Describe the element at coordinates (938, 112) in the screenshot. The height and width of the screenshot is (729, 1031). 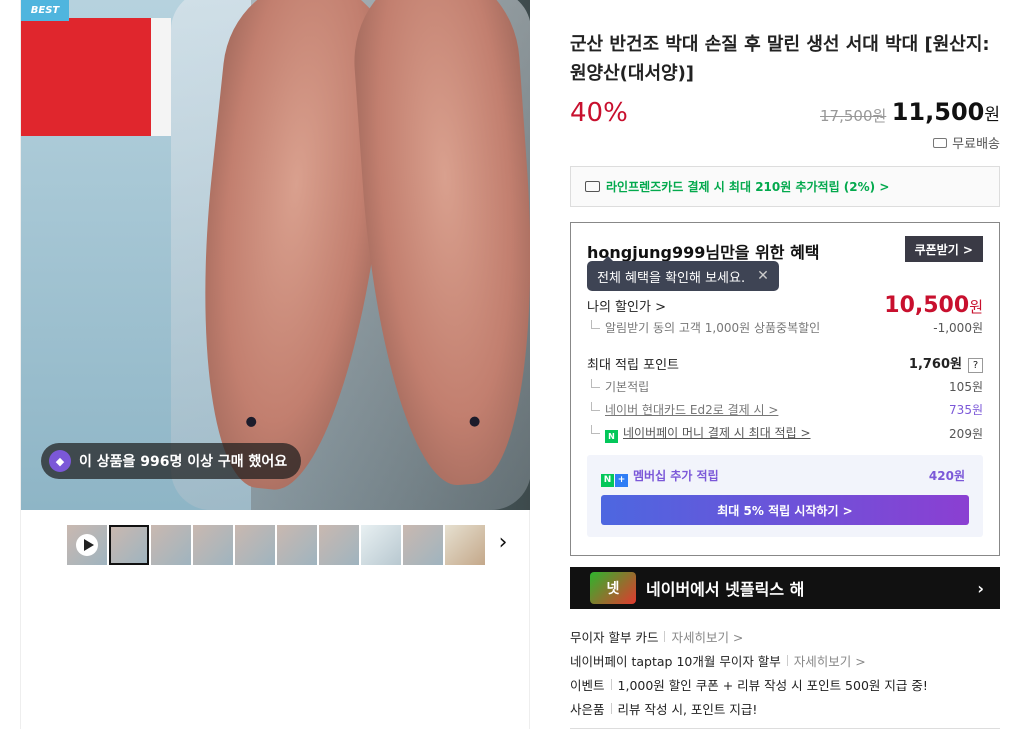
I see `sale-price-value: 11,500` at that location.